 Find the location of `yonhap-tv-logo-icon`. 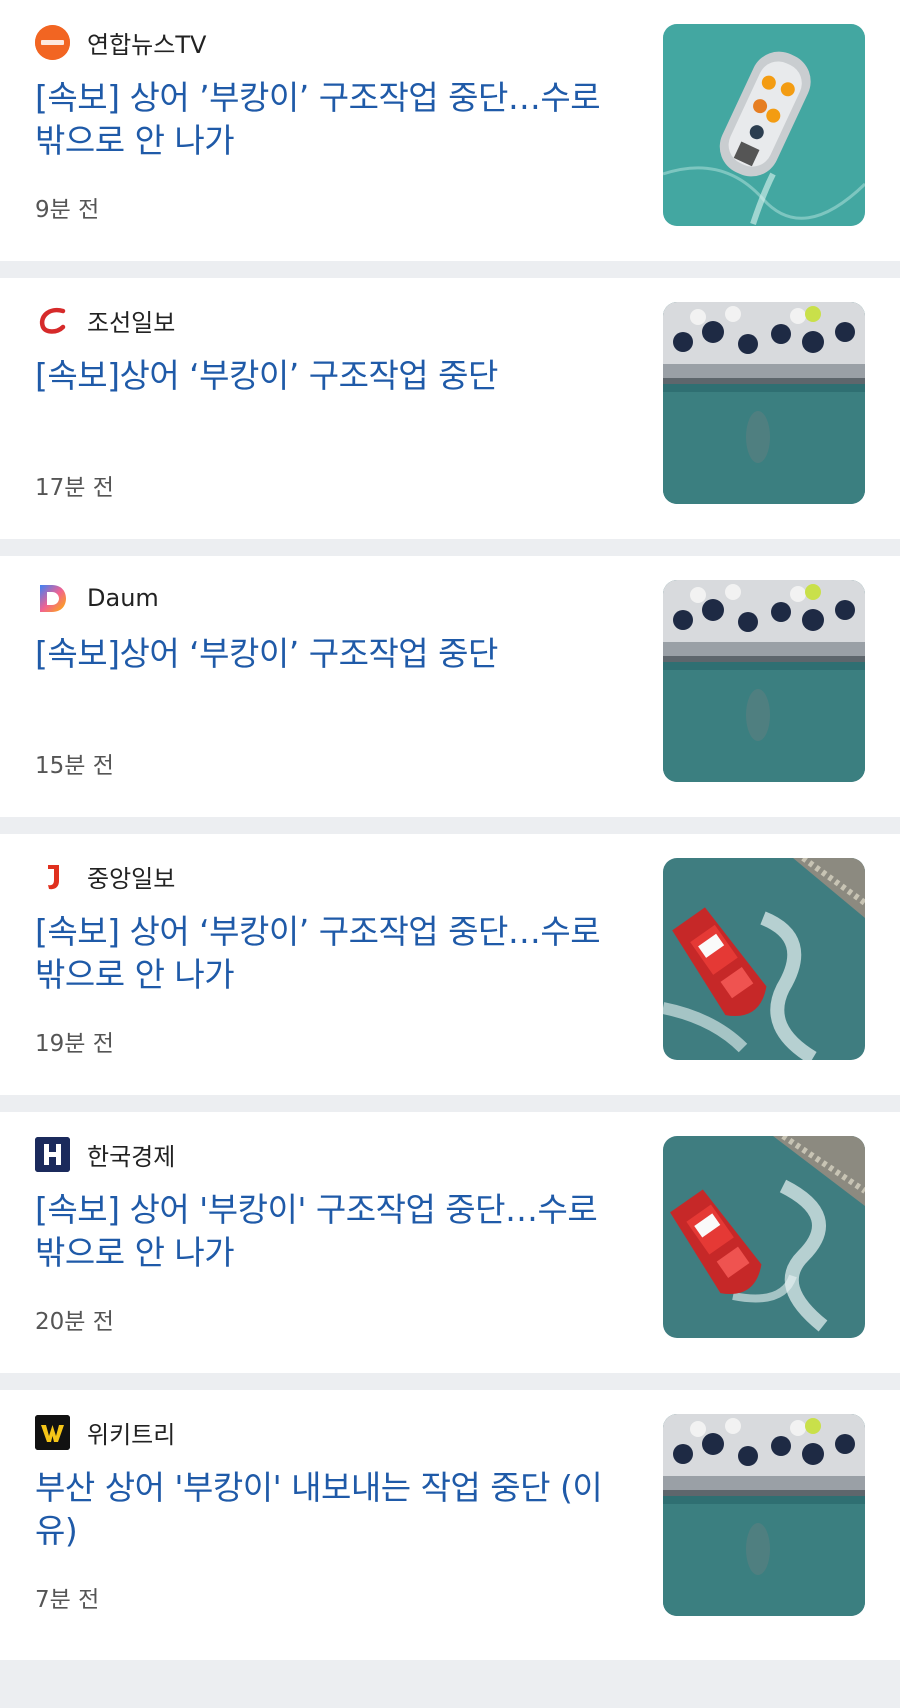

yonhap-tv-logo-icon is located at coordinates (52, 42).